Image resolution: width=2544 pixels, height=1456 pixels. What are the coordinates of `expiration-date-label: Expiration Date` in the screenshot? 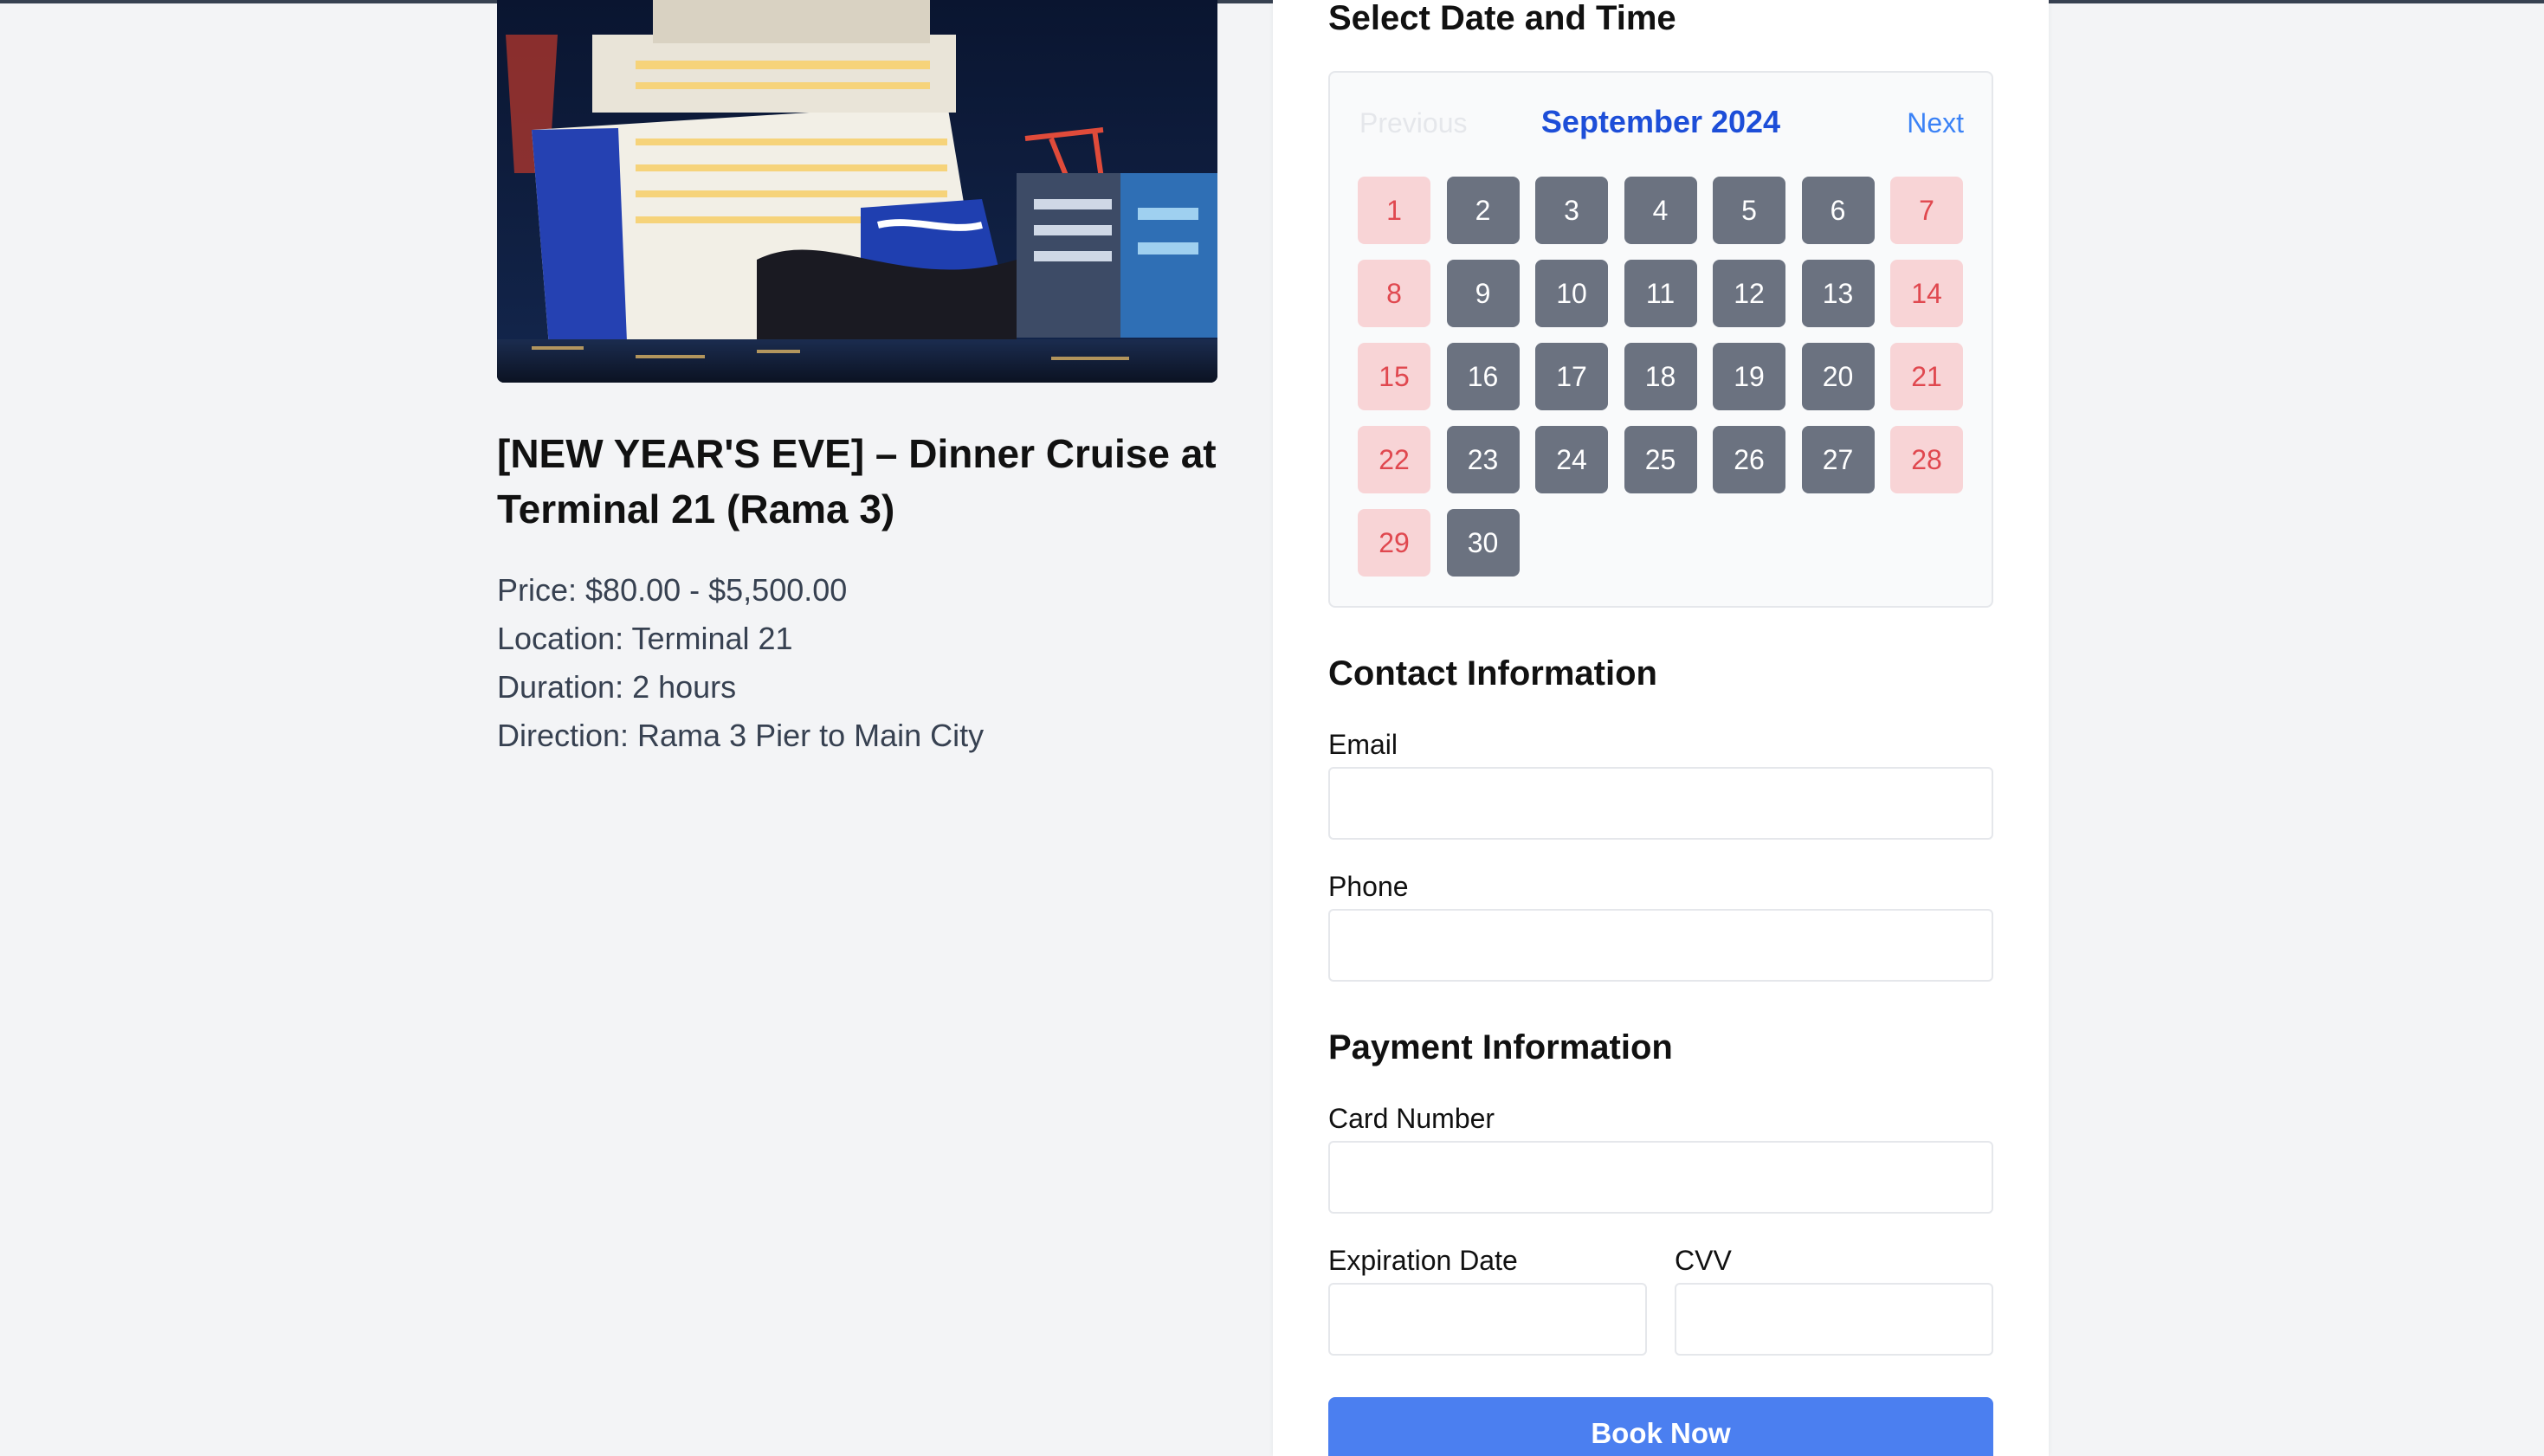 It's located at (1423, 1260).